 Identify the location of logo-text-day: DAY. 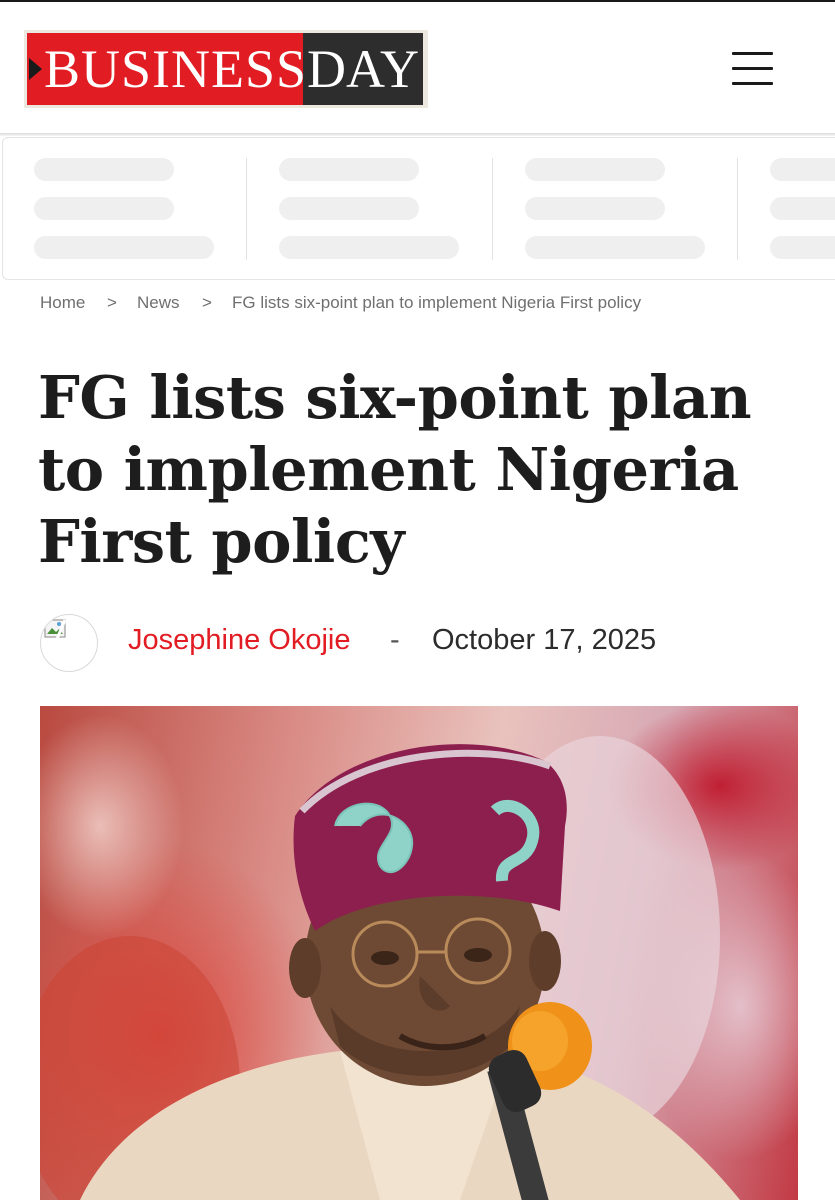
(363, 69).